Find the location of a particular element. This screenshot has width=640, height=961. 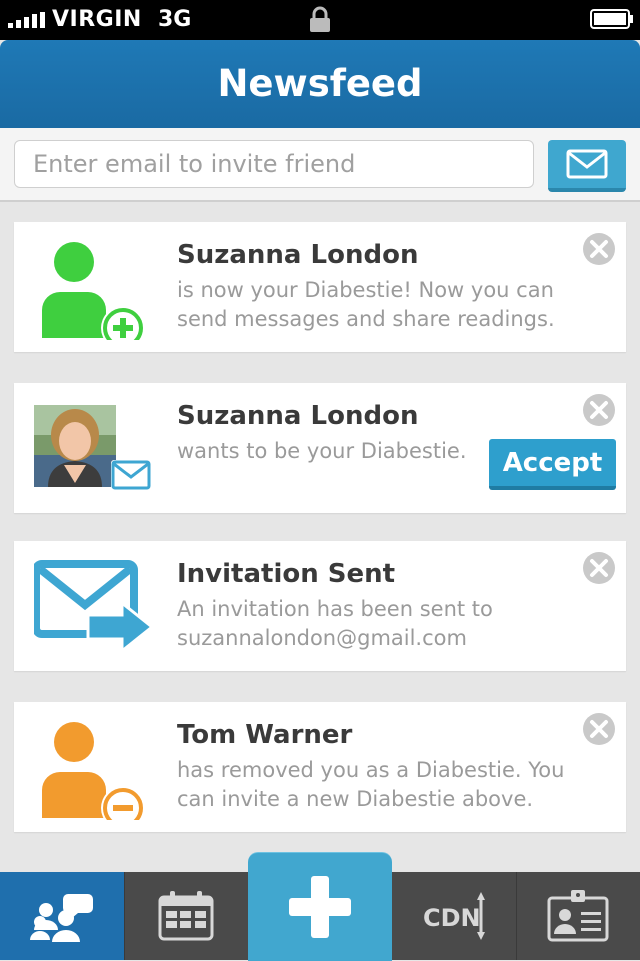

plus-icon is located at coordinates (320, 907).